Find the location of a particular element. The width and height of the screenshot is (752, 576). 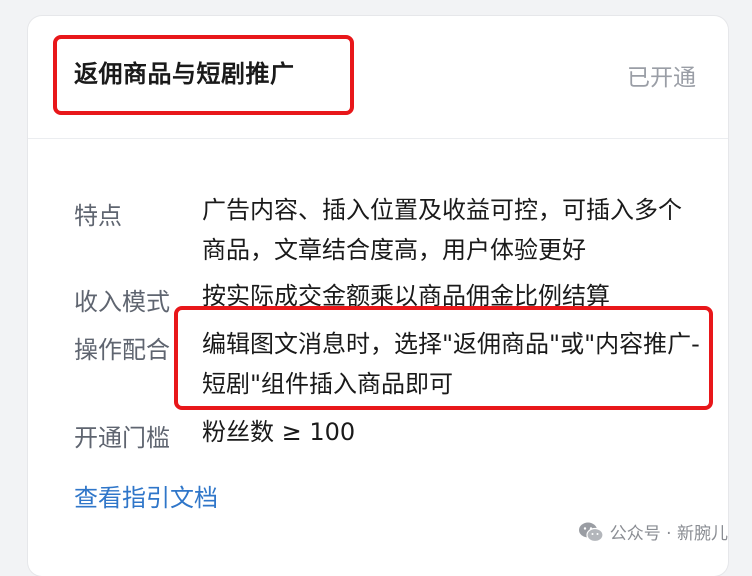

watermark-text: 公众号 · 新腕儿 is located at coordinates (668, 534).